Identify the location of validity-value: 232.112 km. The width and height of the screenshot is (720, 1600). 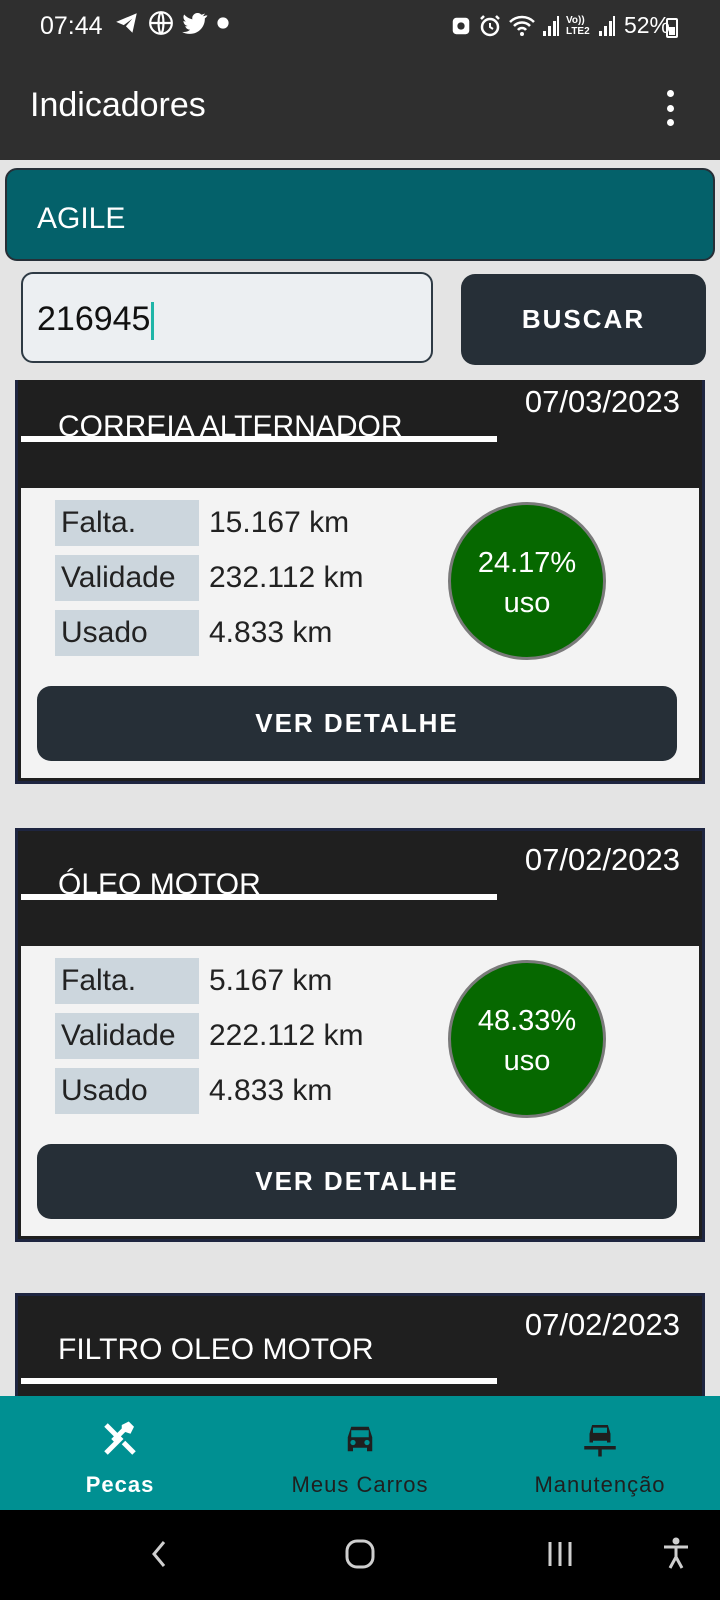
(286, 577).